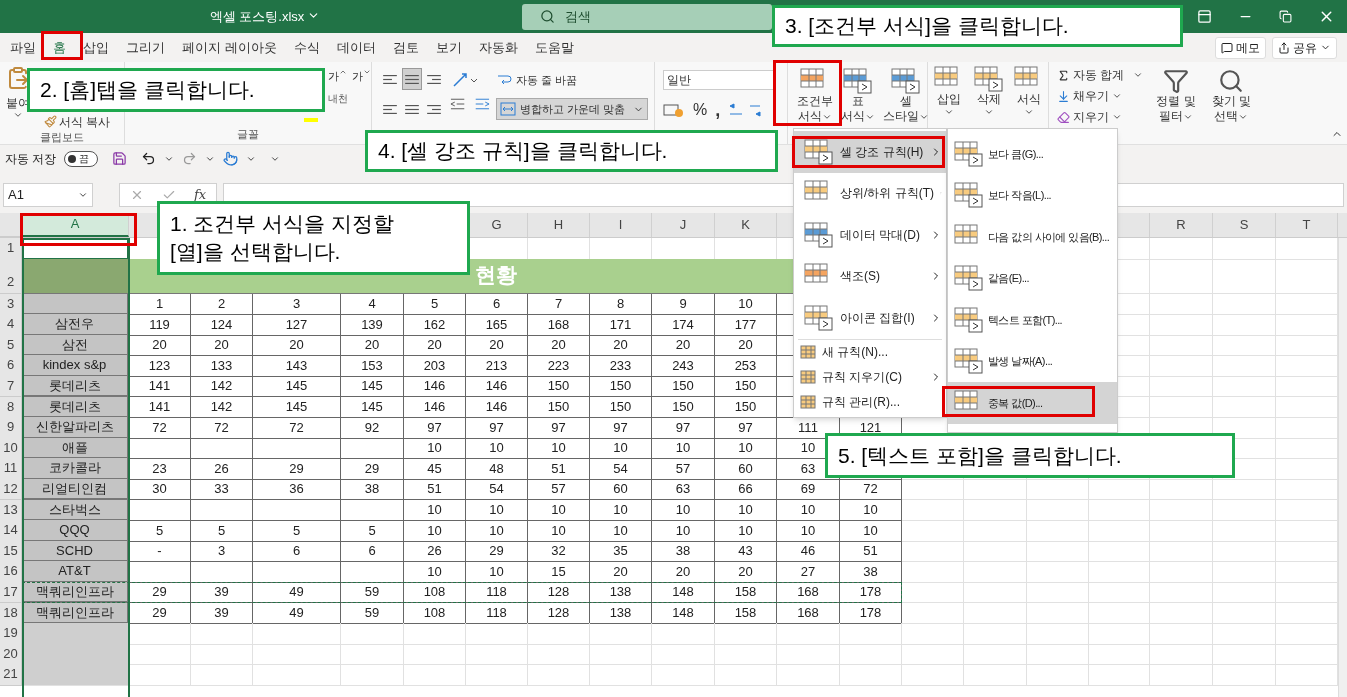  What do you see at coordinates (11, 276) in the screenshot?
I see `row-number: 2` at bounding box center [11, 276].